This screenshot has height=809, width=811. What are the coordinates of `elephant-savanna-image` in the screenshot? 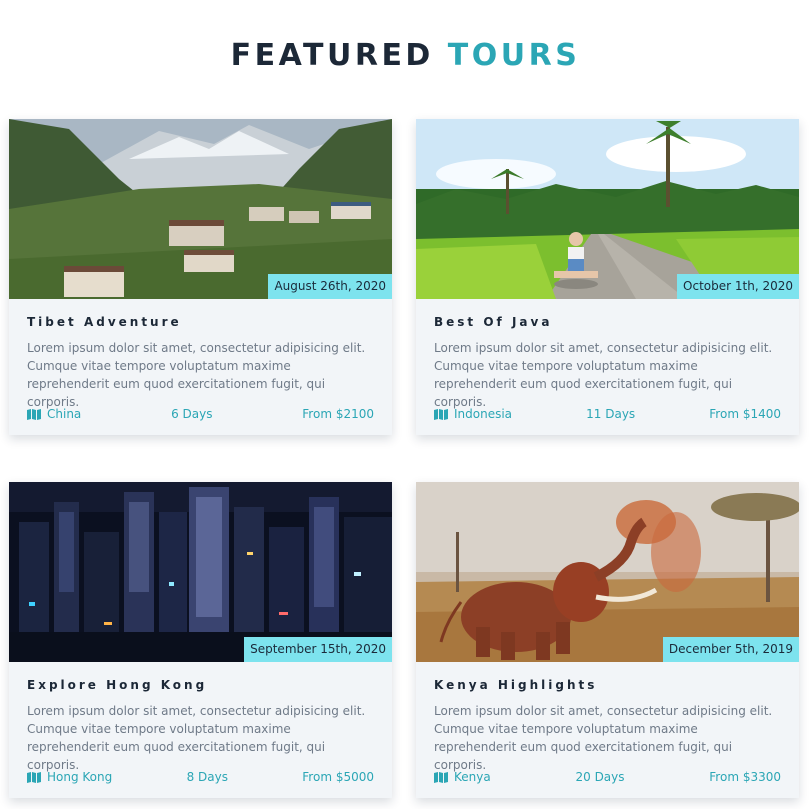 It's located at (607, 572).